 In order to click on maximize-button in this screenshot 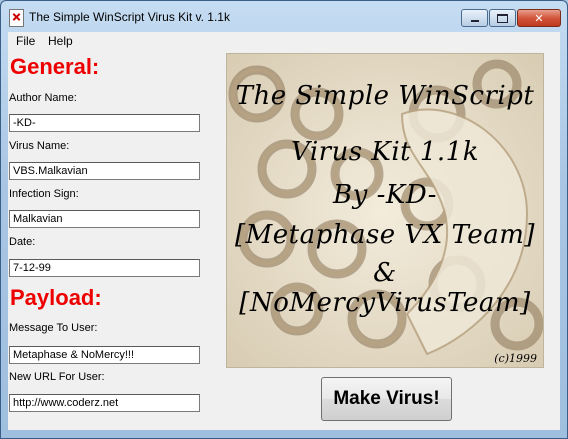, I will do `click(502, 18)`.